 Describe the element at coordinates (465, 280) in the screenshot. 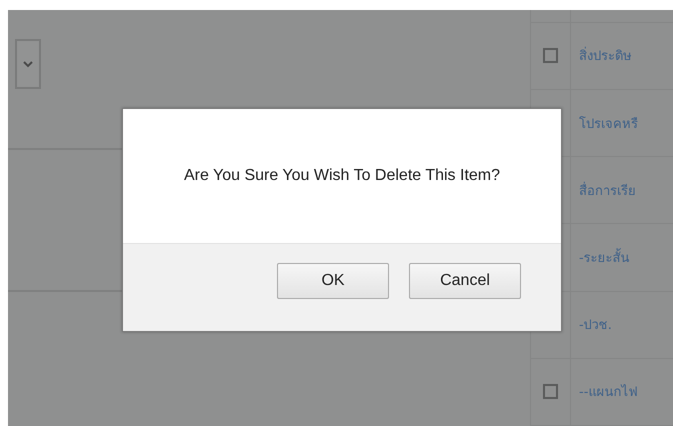

I see `cancel-button: Cancel` at that location.